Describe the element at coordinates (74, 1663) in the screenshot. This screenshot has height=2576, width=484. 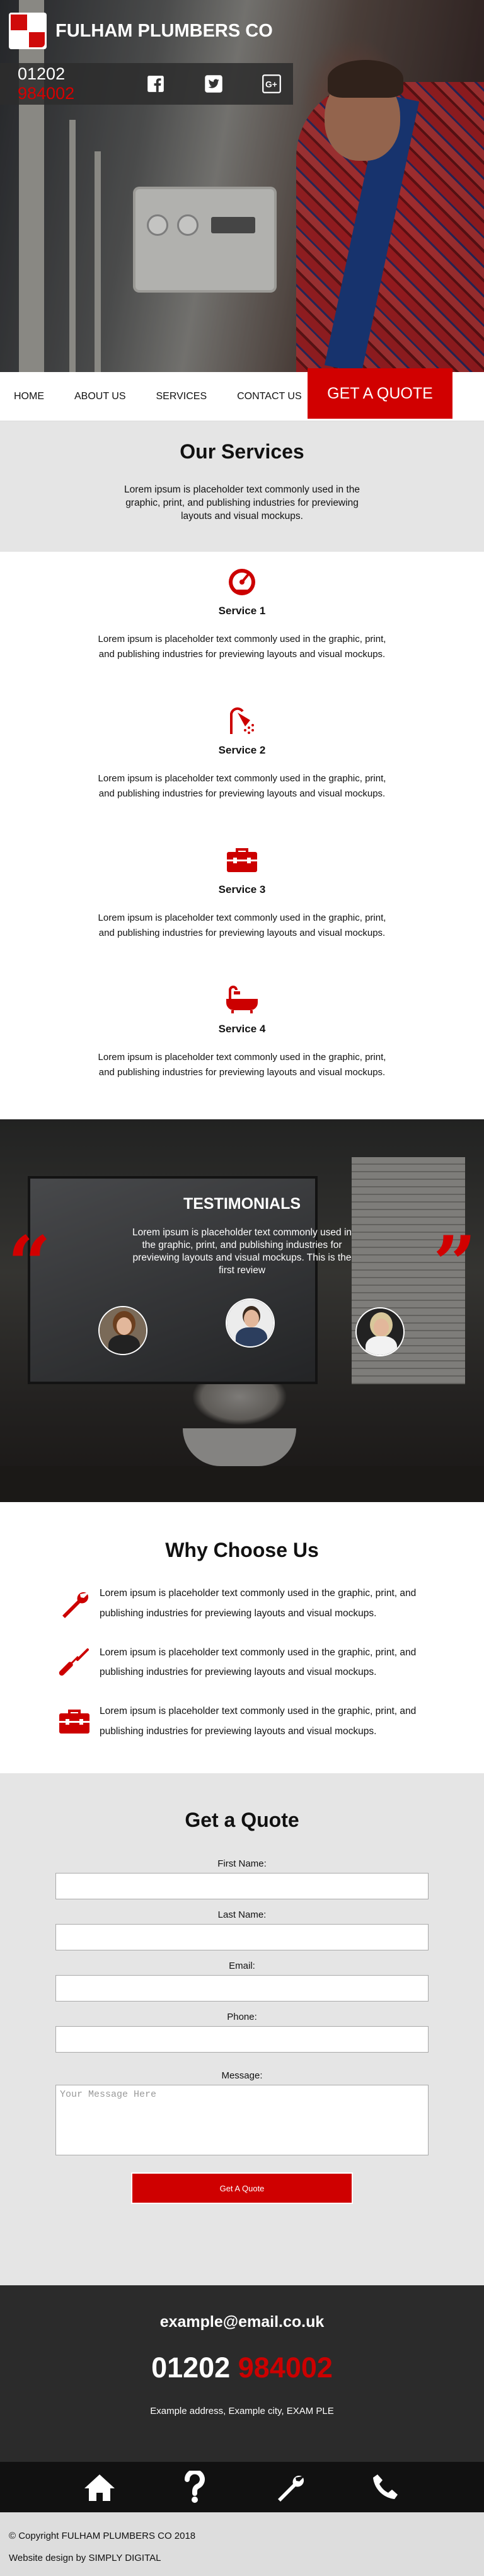
I see `screwdriver-icon` at that location.